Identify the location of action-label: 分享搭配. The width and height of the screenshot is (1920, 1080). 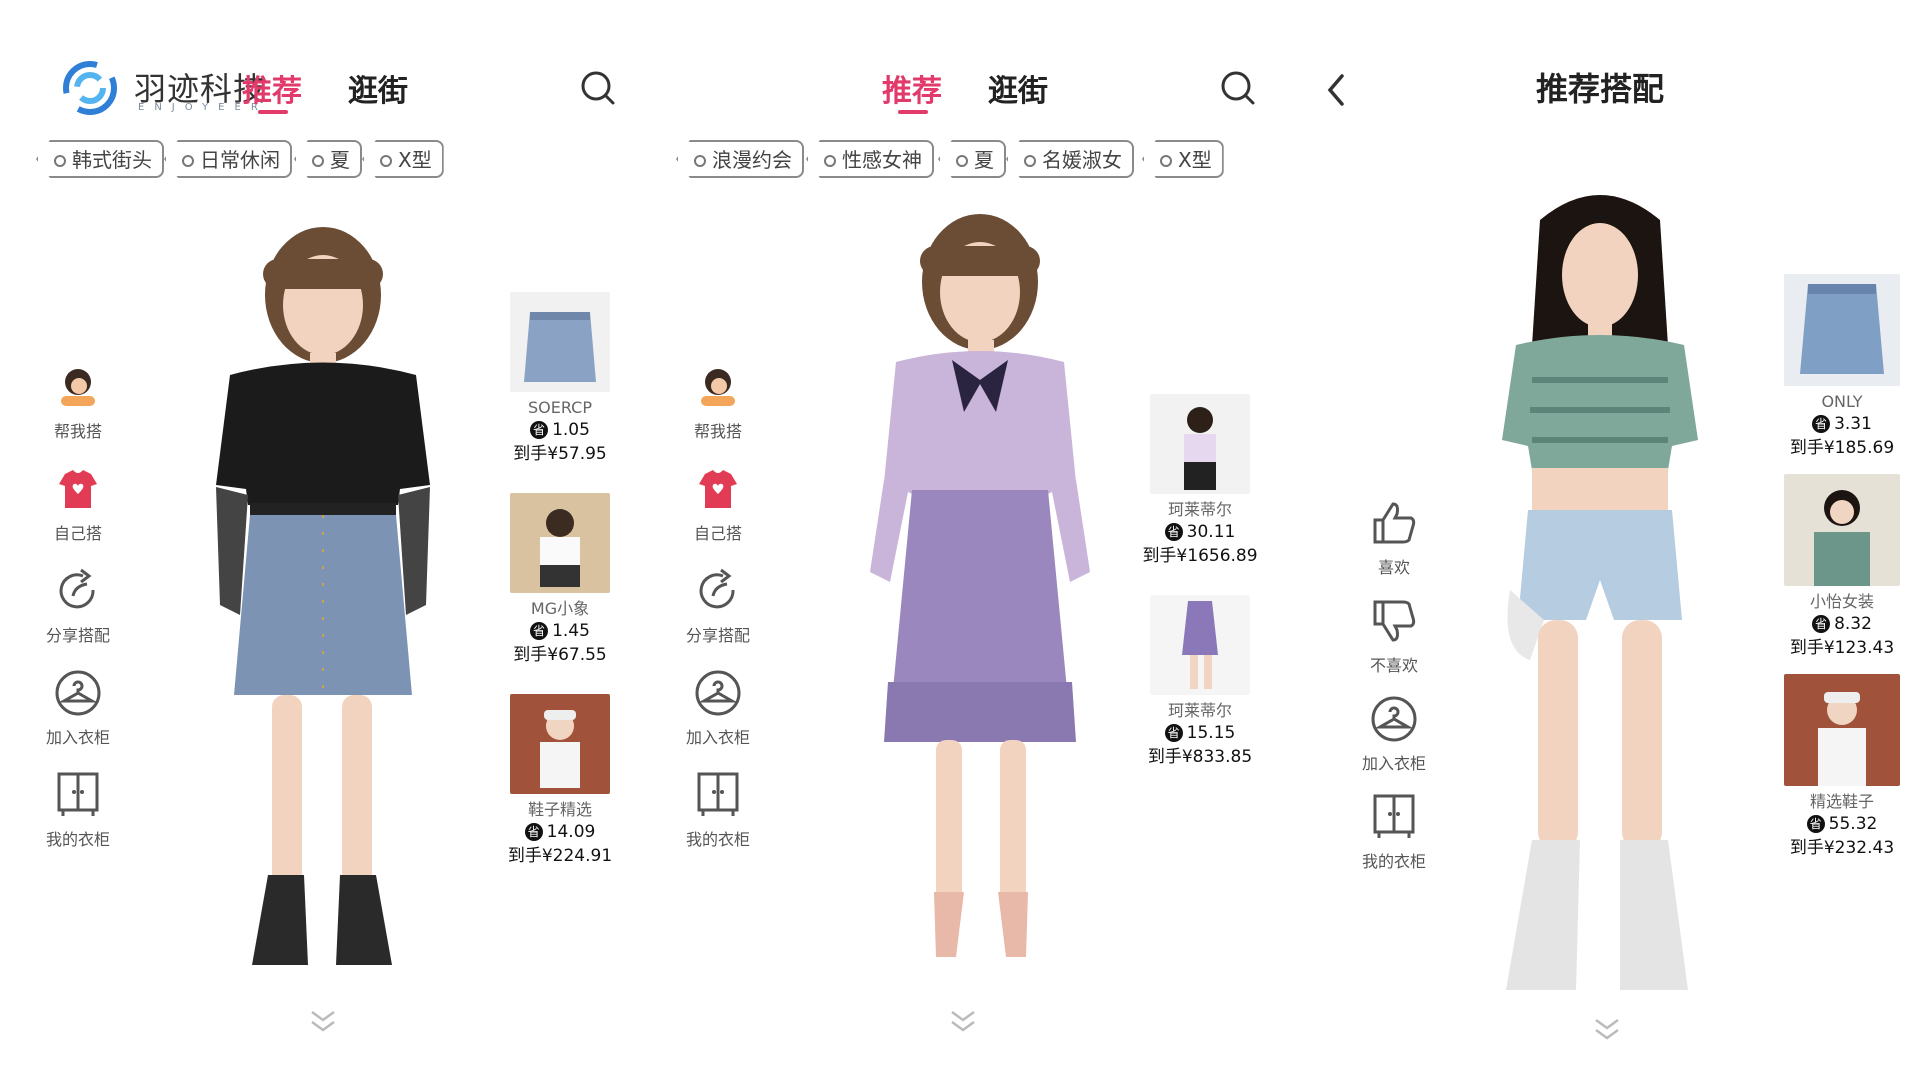
(77, 635).